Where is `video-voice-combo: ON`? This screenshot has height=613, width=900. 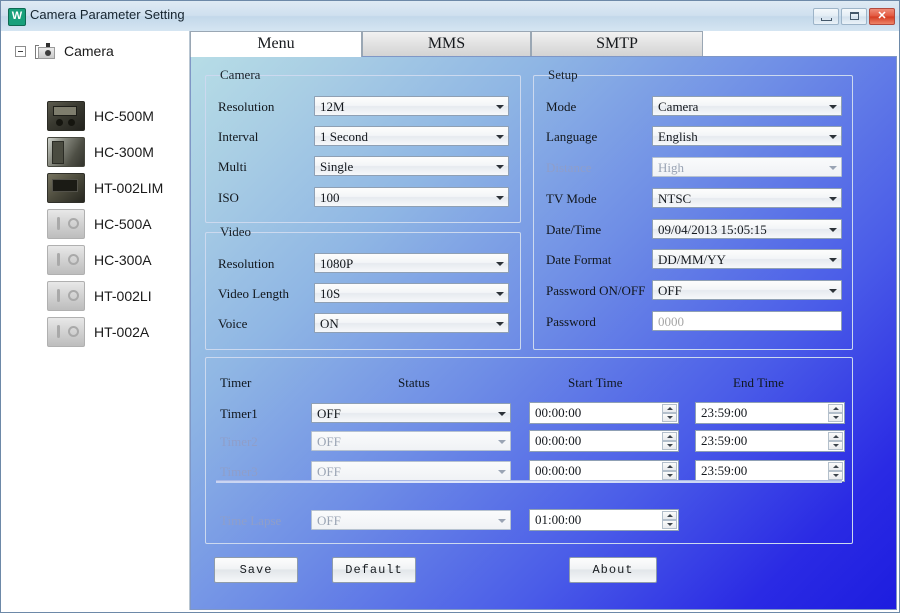 video-voice-combo: ON is located at coordinates (411, 323).